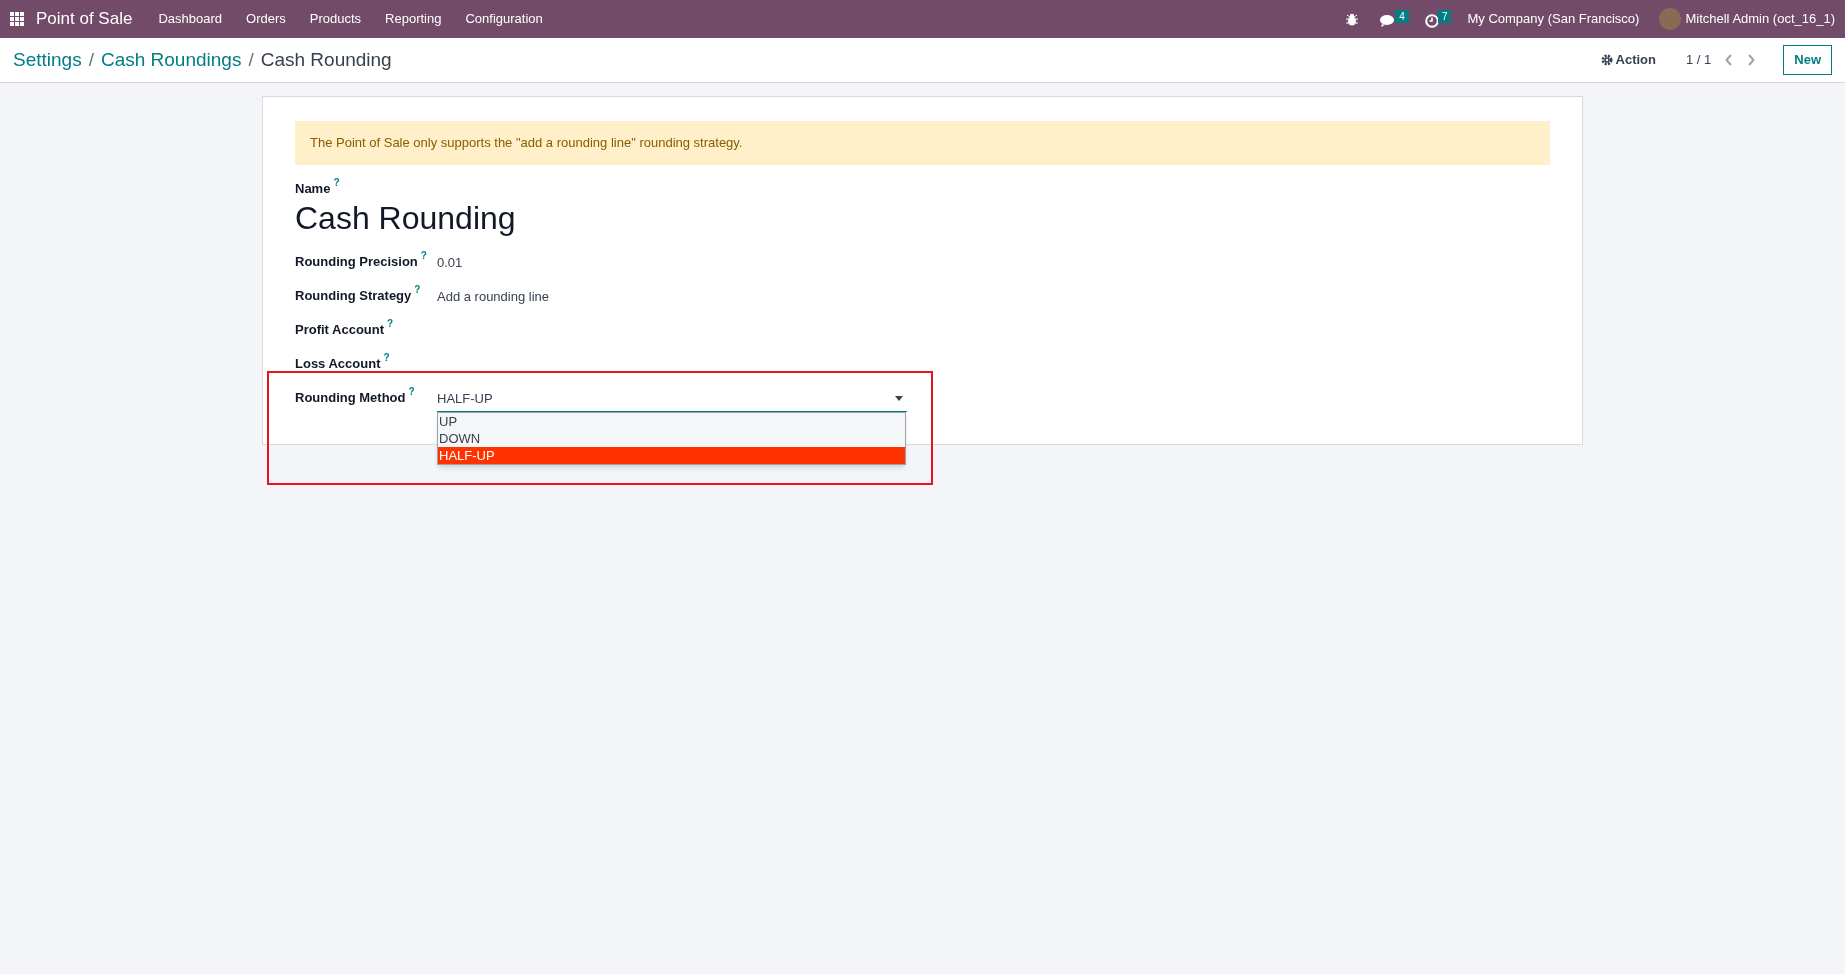 The image size is (1845, 974). Describe the element at coordinates (47, 60) in the screenshot. I see `breadcrumb: Settings` at that location.